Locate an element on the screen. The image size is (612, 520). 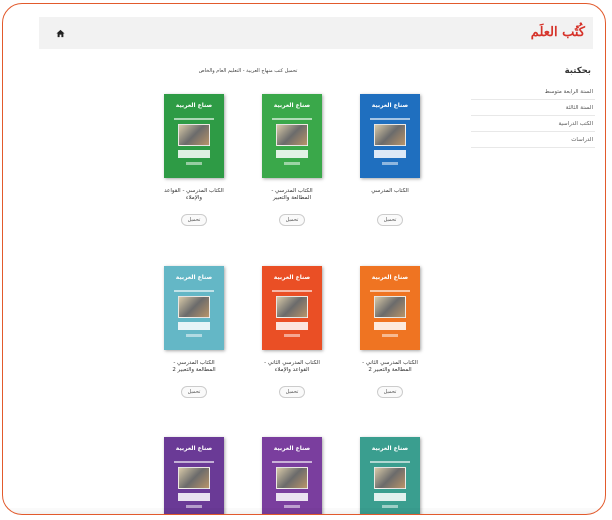
sidebar-item: السنة الرابعة متوسط is located at coordinates (533, 92).